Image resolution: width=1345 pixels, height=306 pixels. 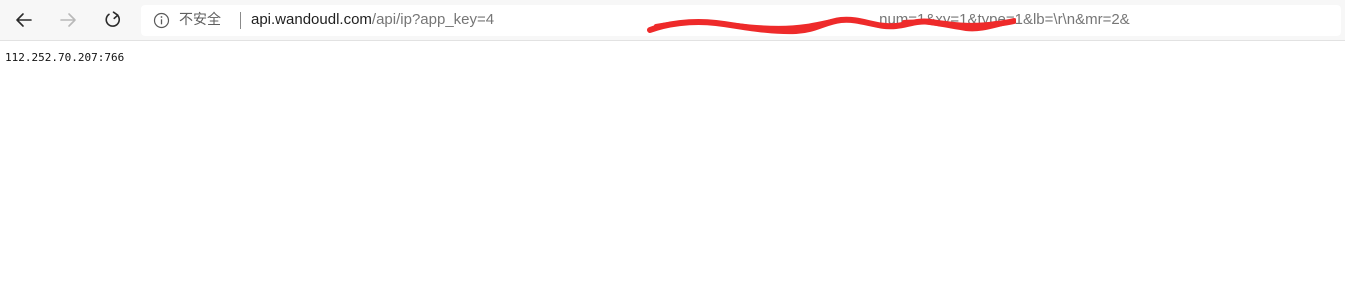 What do you see at coordinates (65, 57) in the screenshot?
I see `page-body-text: 112.252.70.207:766` at bounding box center [65, 57].